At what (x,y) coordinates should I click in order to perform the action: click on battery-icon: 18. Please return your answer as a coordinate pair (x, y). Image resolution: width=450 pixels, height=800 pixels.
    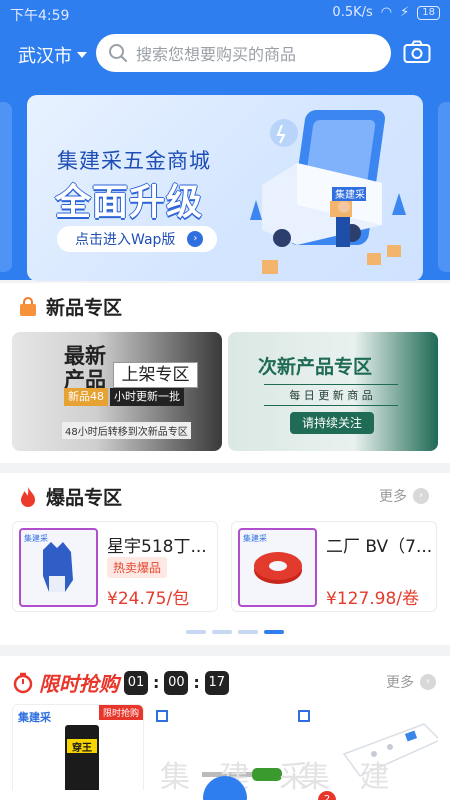
    Looking at the image, I should click on (428, 12).